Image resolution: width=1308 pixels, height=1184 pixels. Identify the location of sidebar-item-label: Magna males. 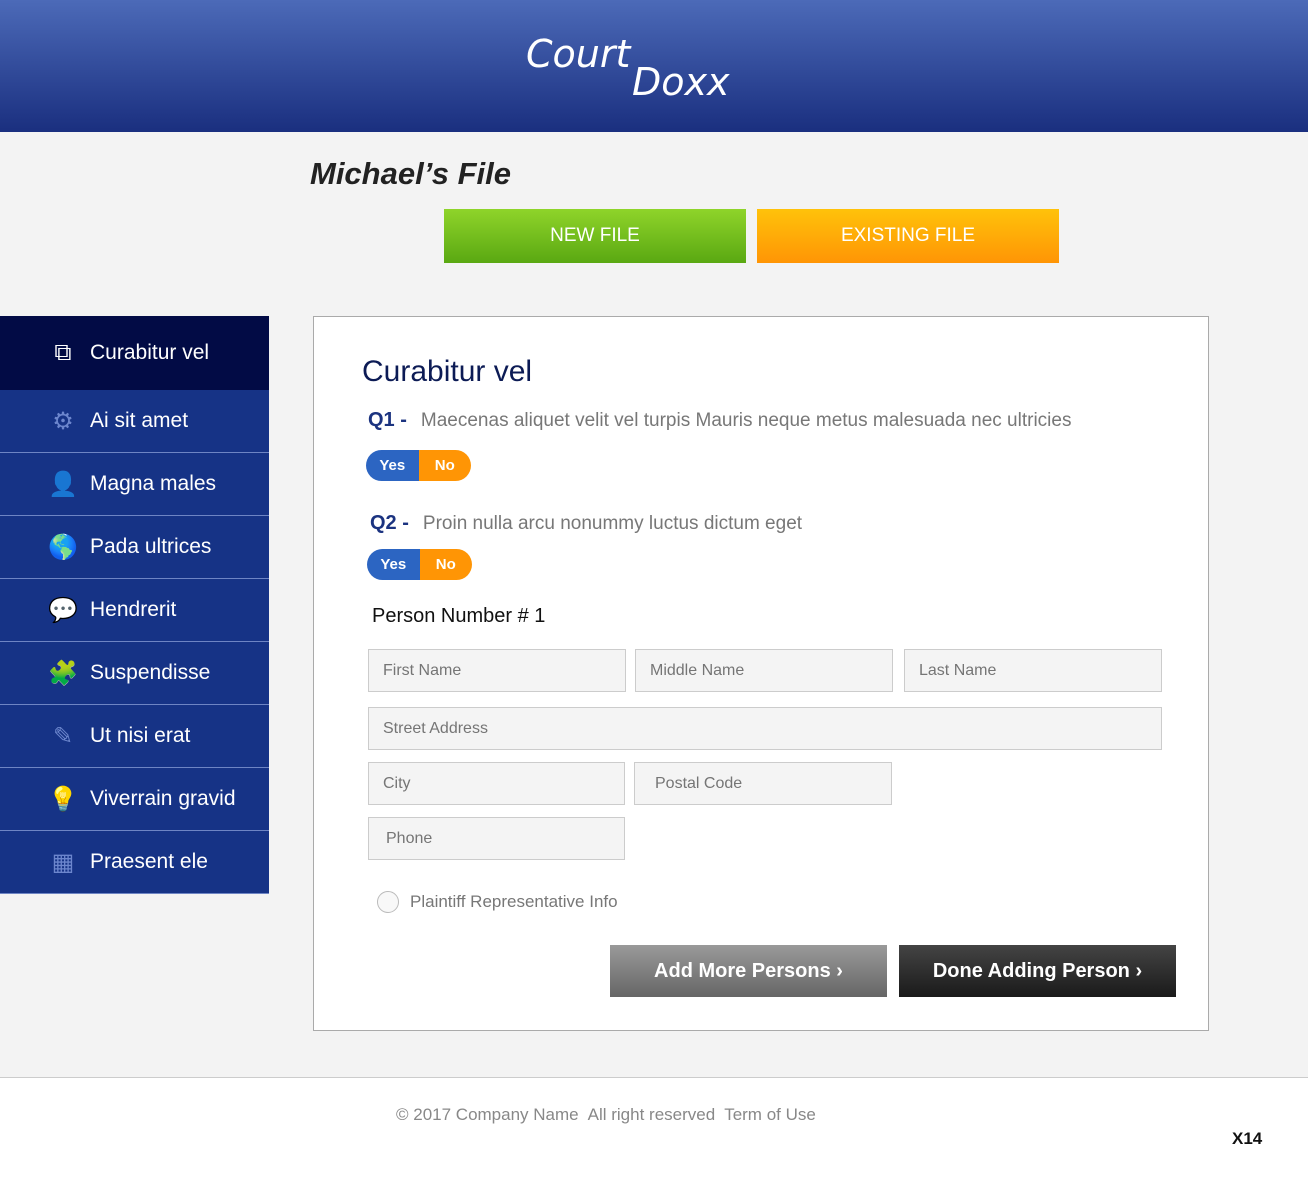
(153, 483).